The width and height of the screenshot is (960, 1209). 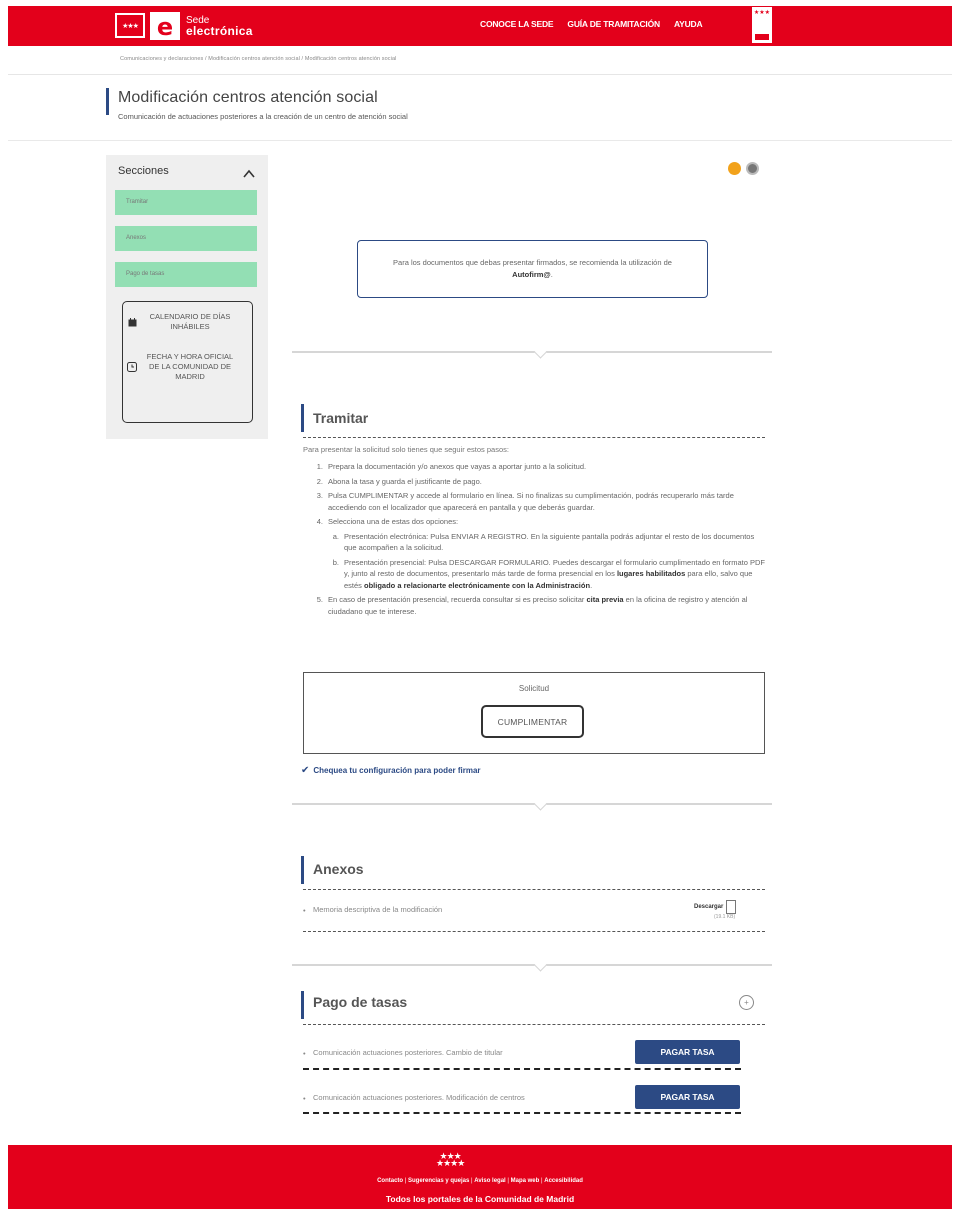 What do you see at coordinates (604, 599) in the screenshot?
I see `cita-previa-link: cita previa` at bounding box center [604, 599].